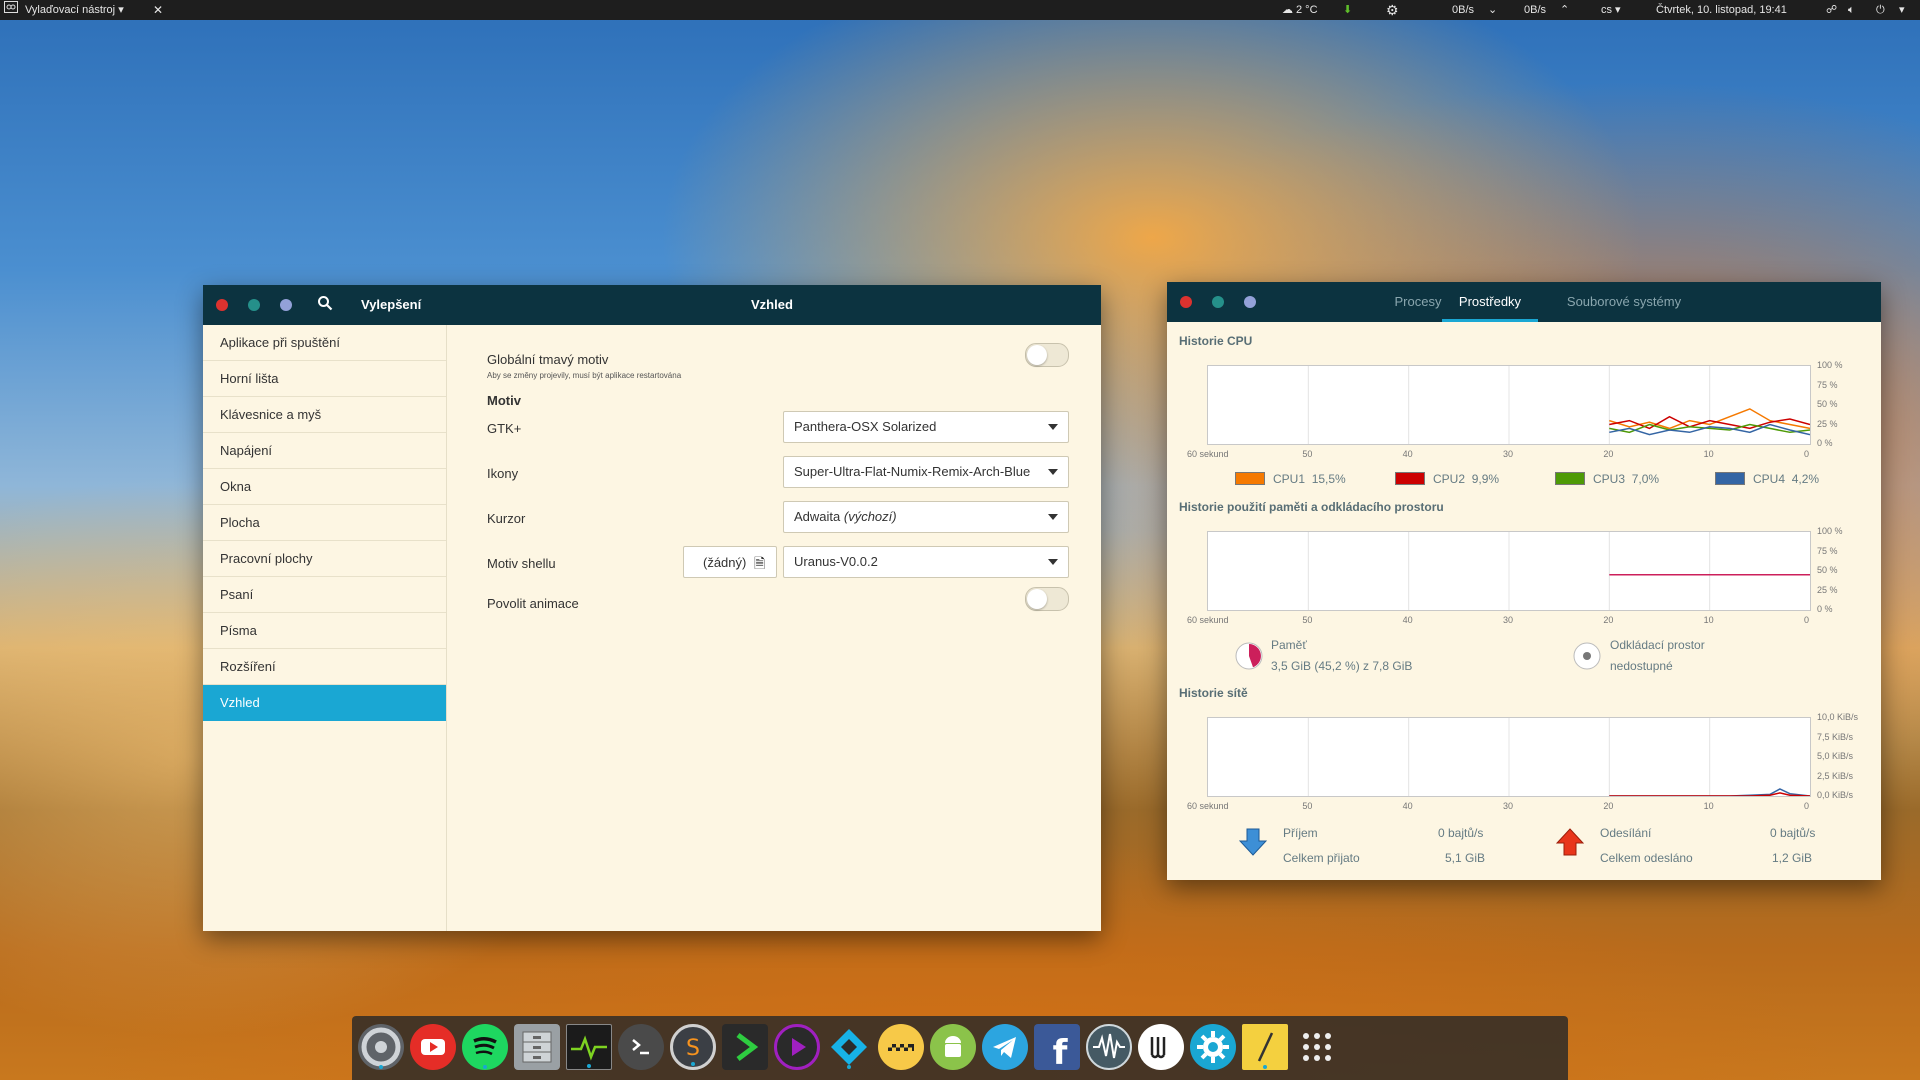 This screenshot has height=1080, width=1920. What do you see at coordinates (1851, 10) in the screenshot?
I see `volume-icon: 🔈︎` at bounding box center [1851, 10].